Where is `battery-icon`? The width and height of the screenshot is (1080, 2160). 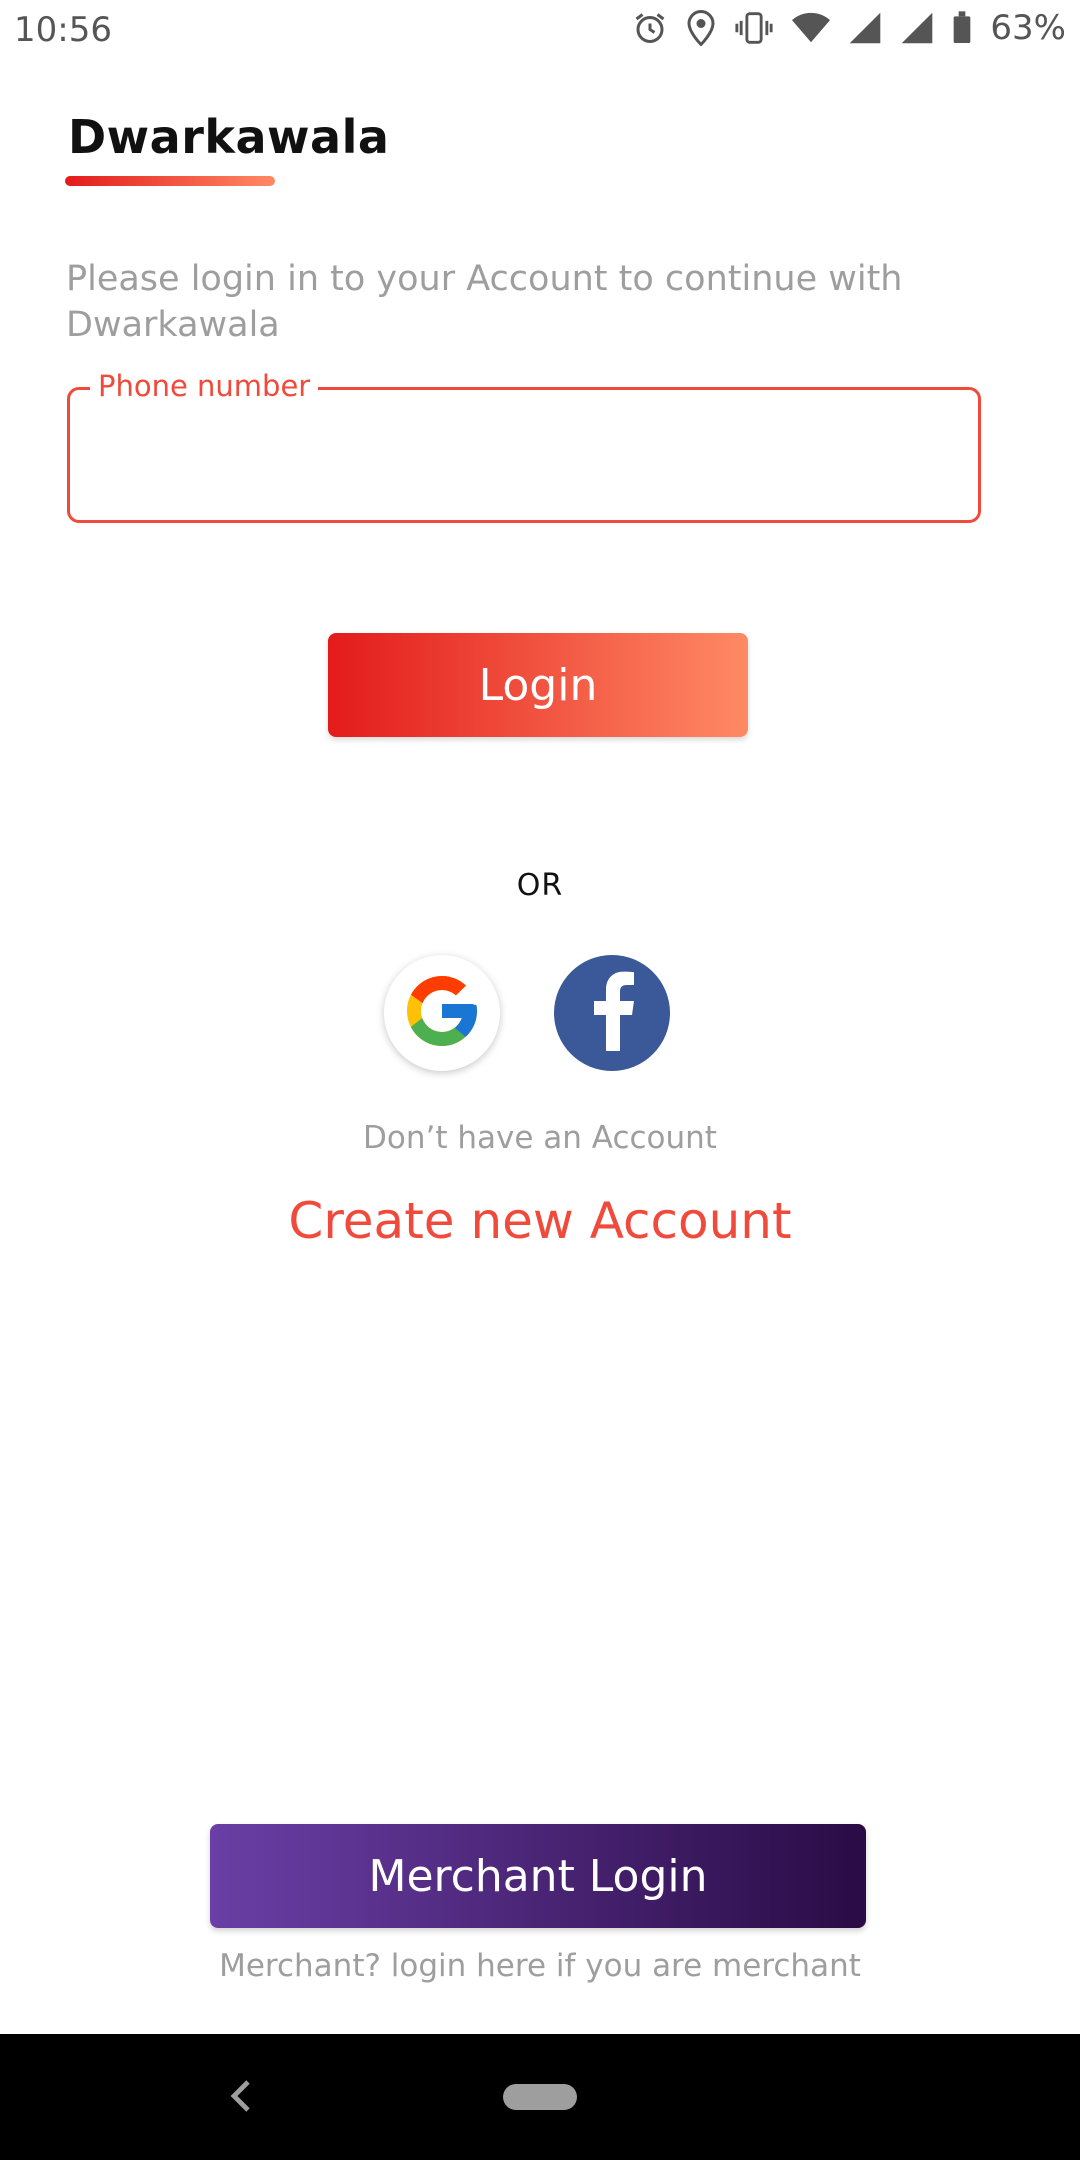 battery-icon is located at coordinates (962, 28).